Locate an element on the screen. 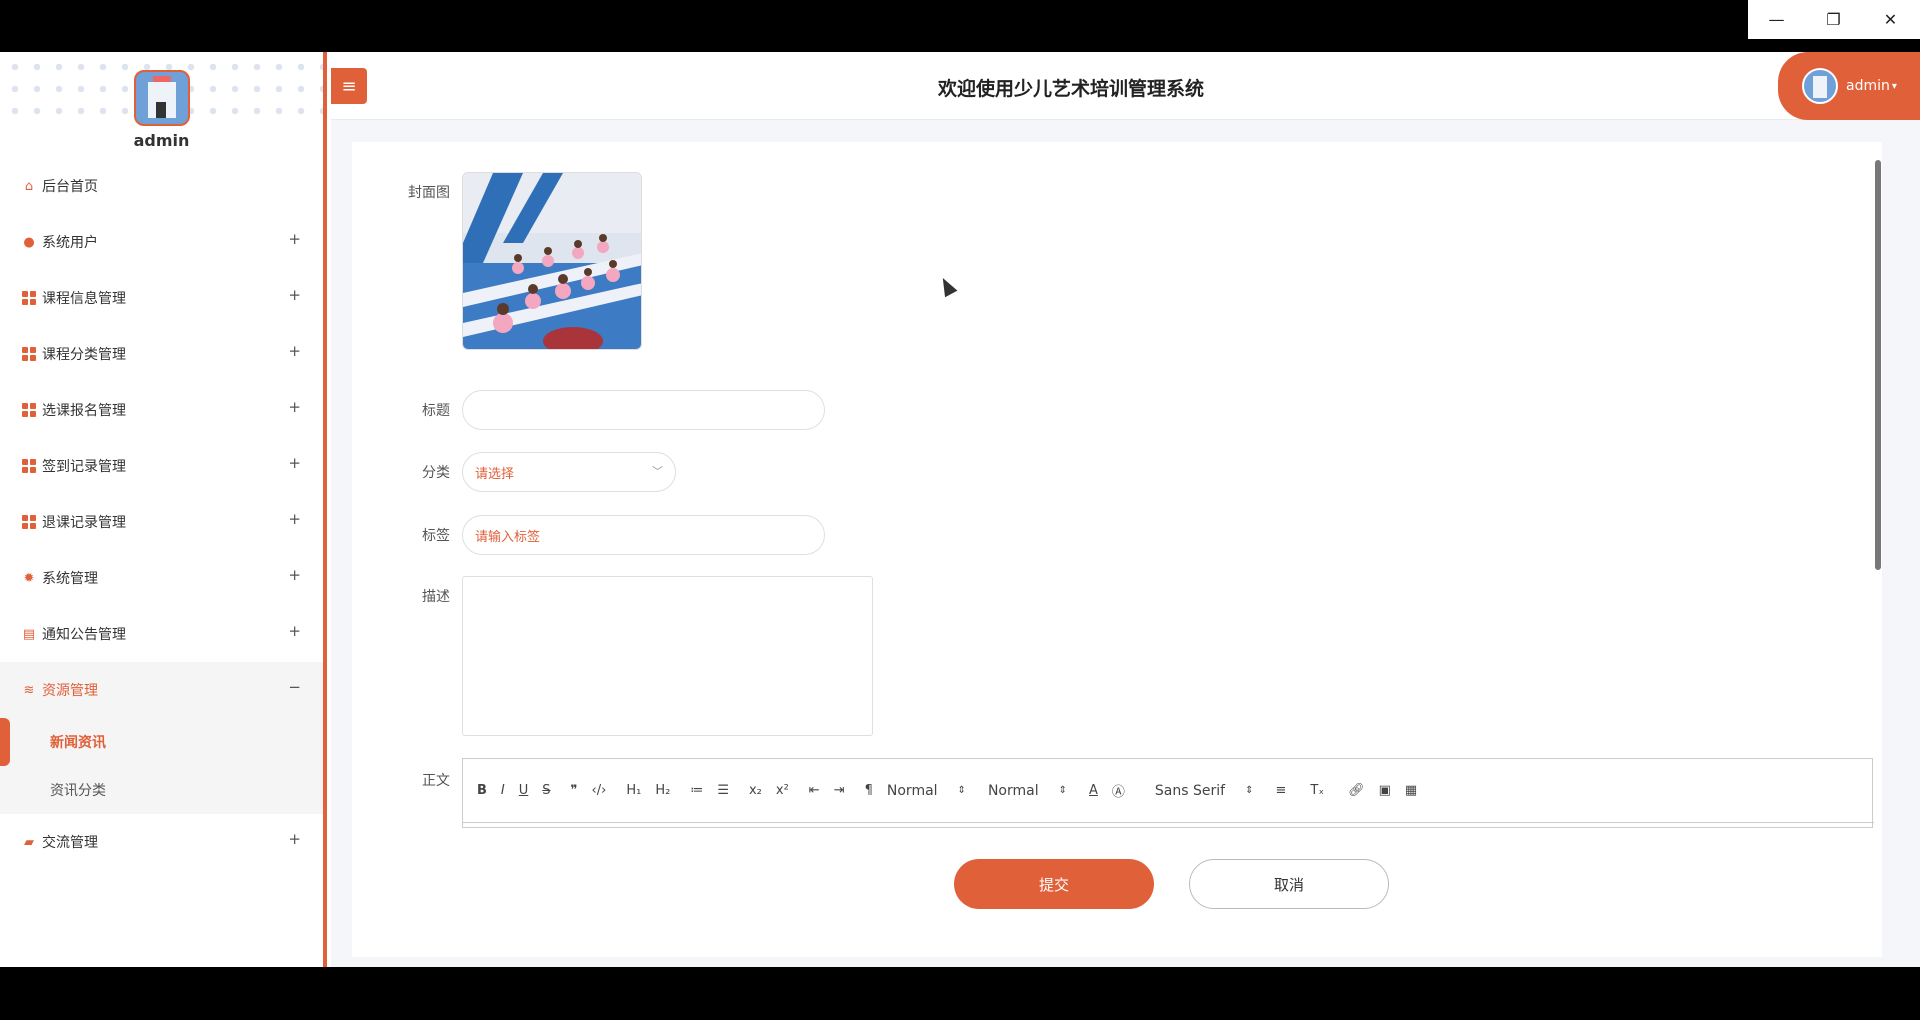  category-placeholder: 请选择 is located at coordinates (495, 474).